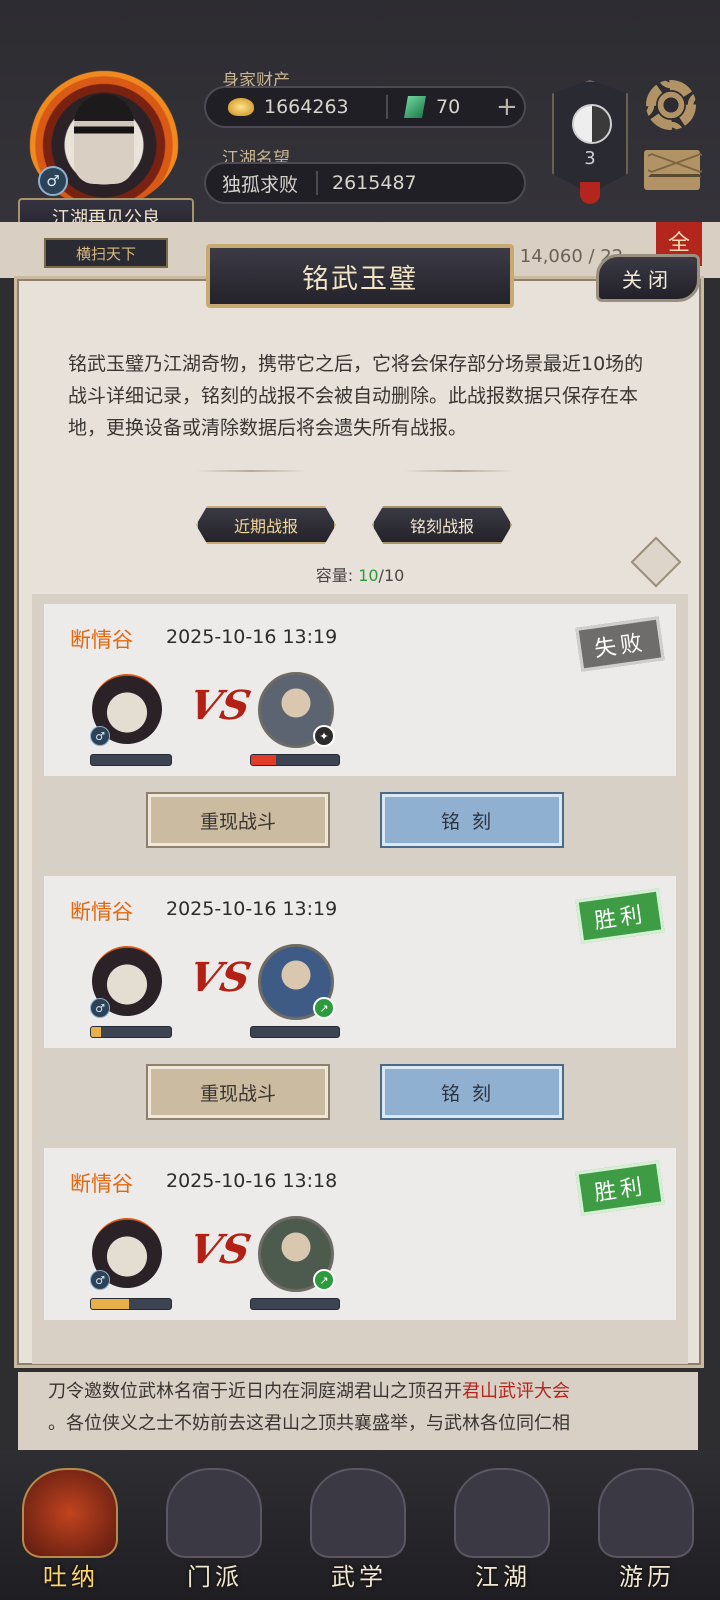  I want to click on tassel-decoration, so click(590, 193).